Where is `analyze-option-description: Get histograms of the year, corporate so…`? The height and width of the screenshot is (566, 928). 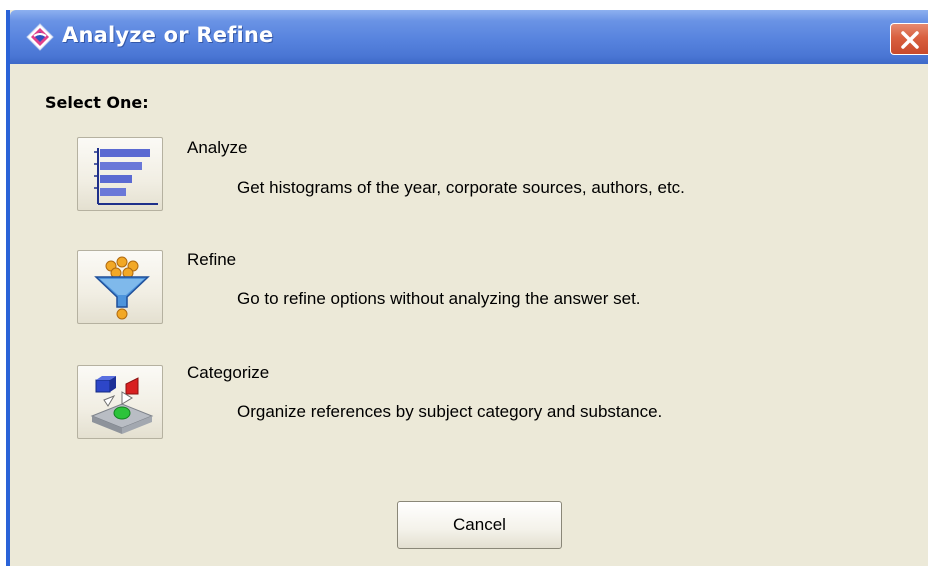
analyze-option-description: Get histograms of the year, corporate so… is located at coordinates (461, 187).